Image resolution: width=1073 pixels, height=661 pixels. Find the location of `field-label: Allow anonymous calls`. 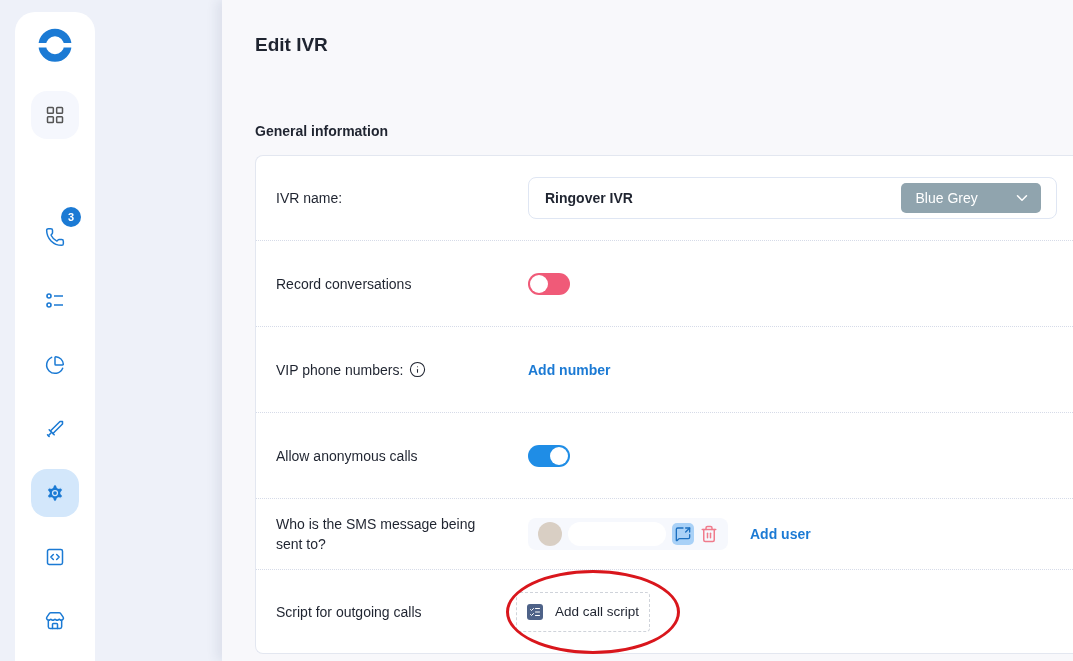

field-label: Allow anonymous calls is located at coordinates (347, 456).